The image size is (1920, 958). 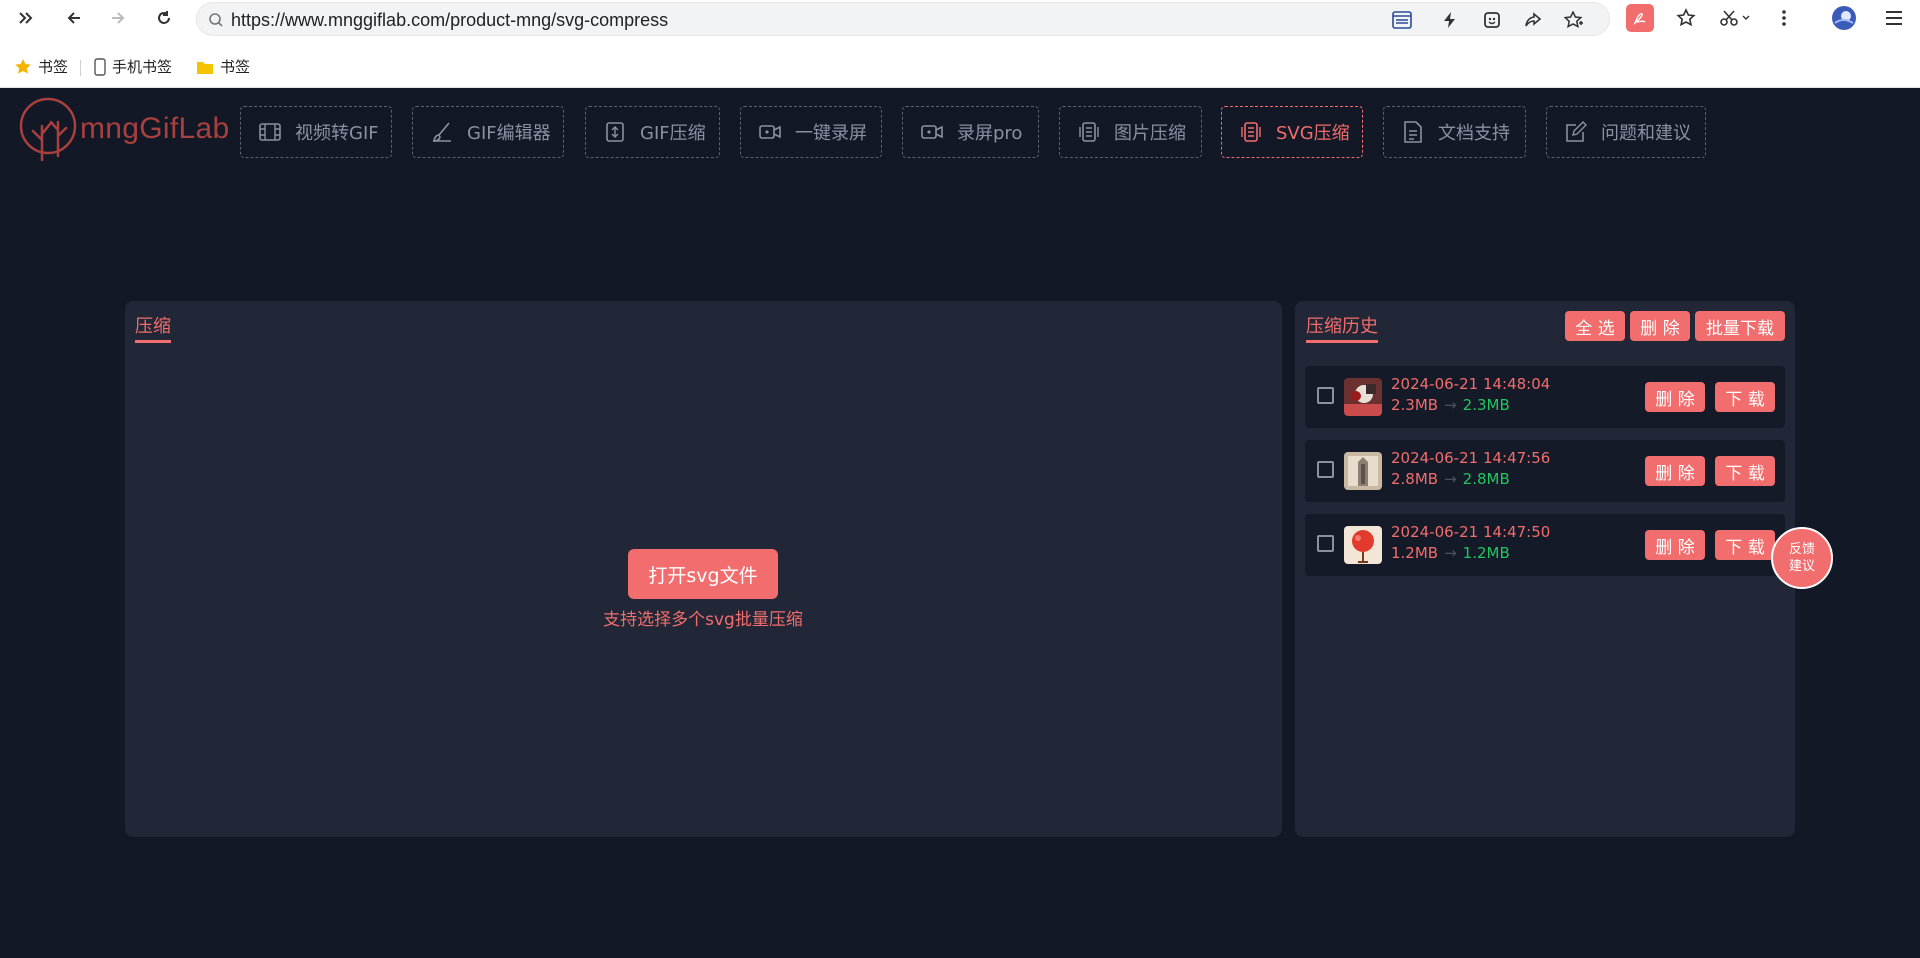 I want to click on bookmark-item-mobile: 手机书签, so click(x=133, y=66).